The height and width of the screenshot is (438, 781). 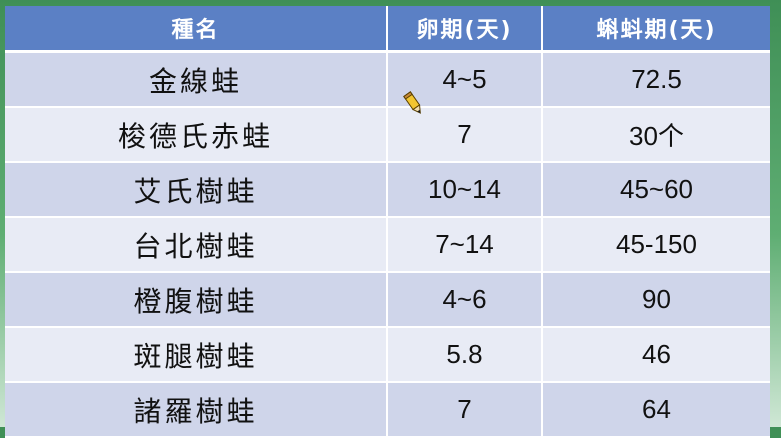 I want to click on tadpole-period-cell: 45-150, so click(x=656, y=245).